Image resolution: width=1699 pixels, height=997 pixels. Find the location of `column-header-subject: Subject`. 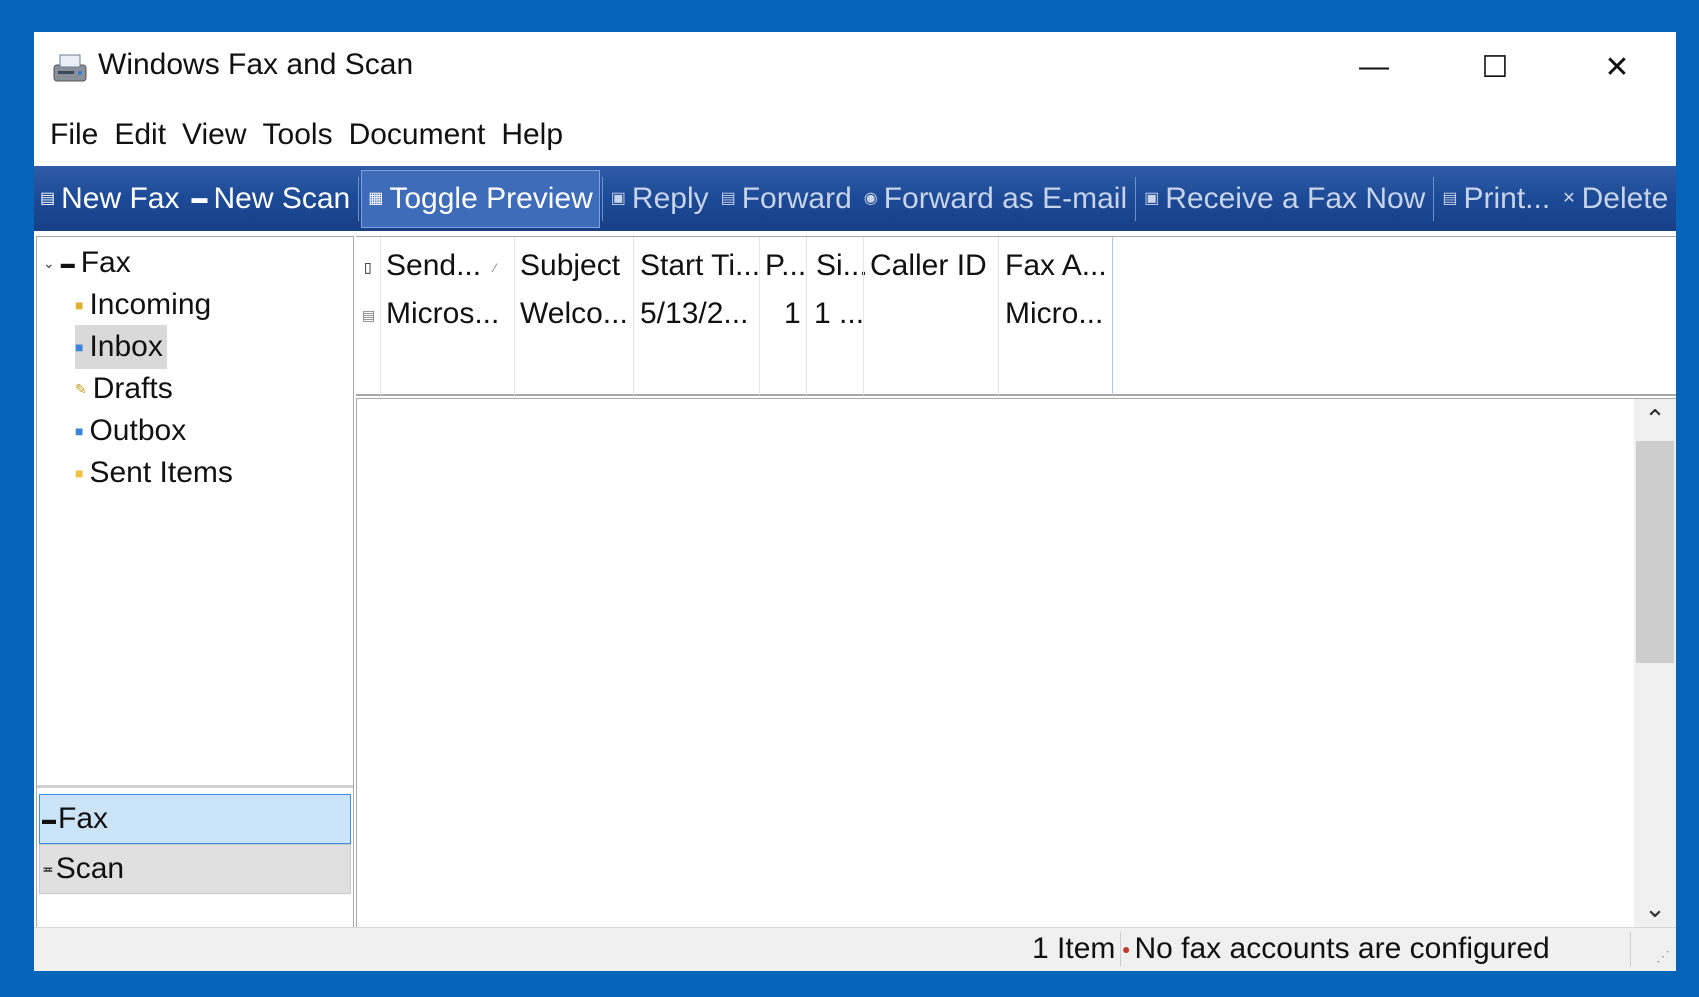

column-header-subject: Subject is located at coordinates (570, 266).